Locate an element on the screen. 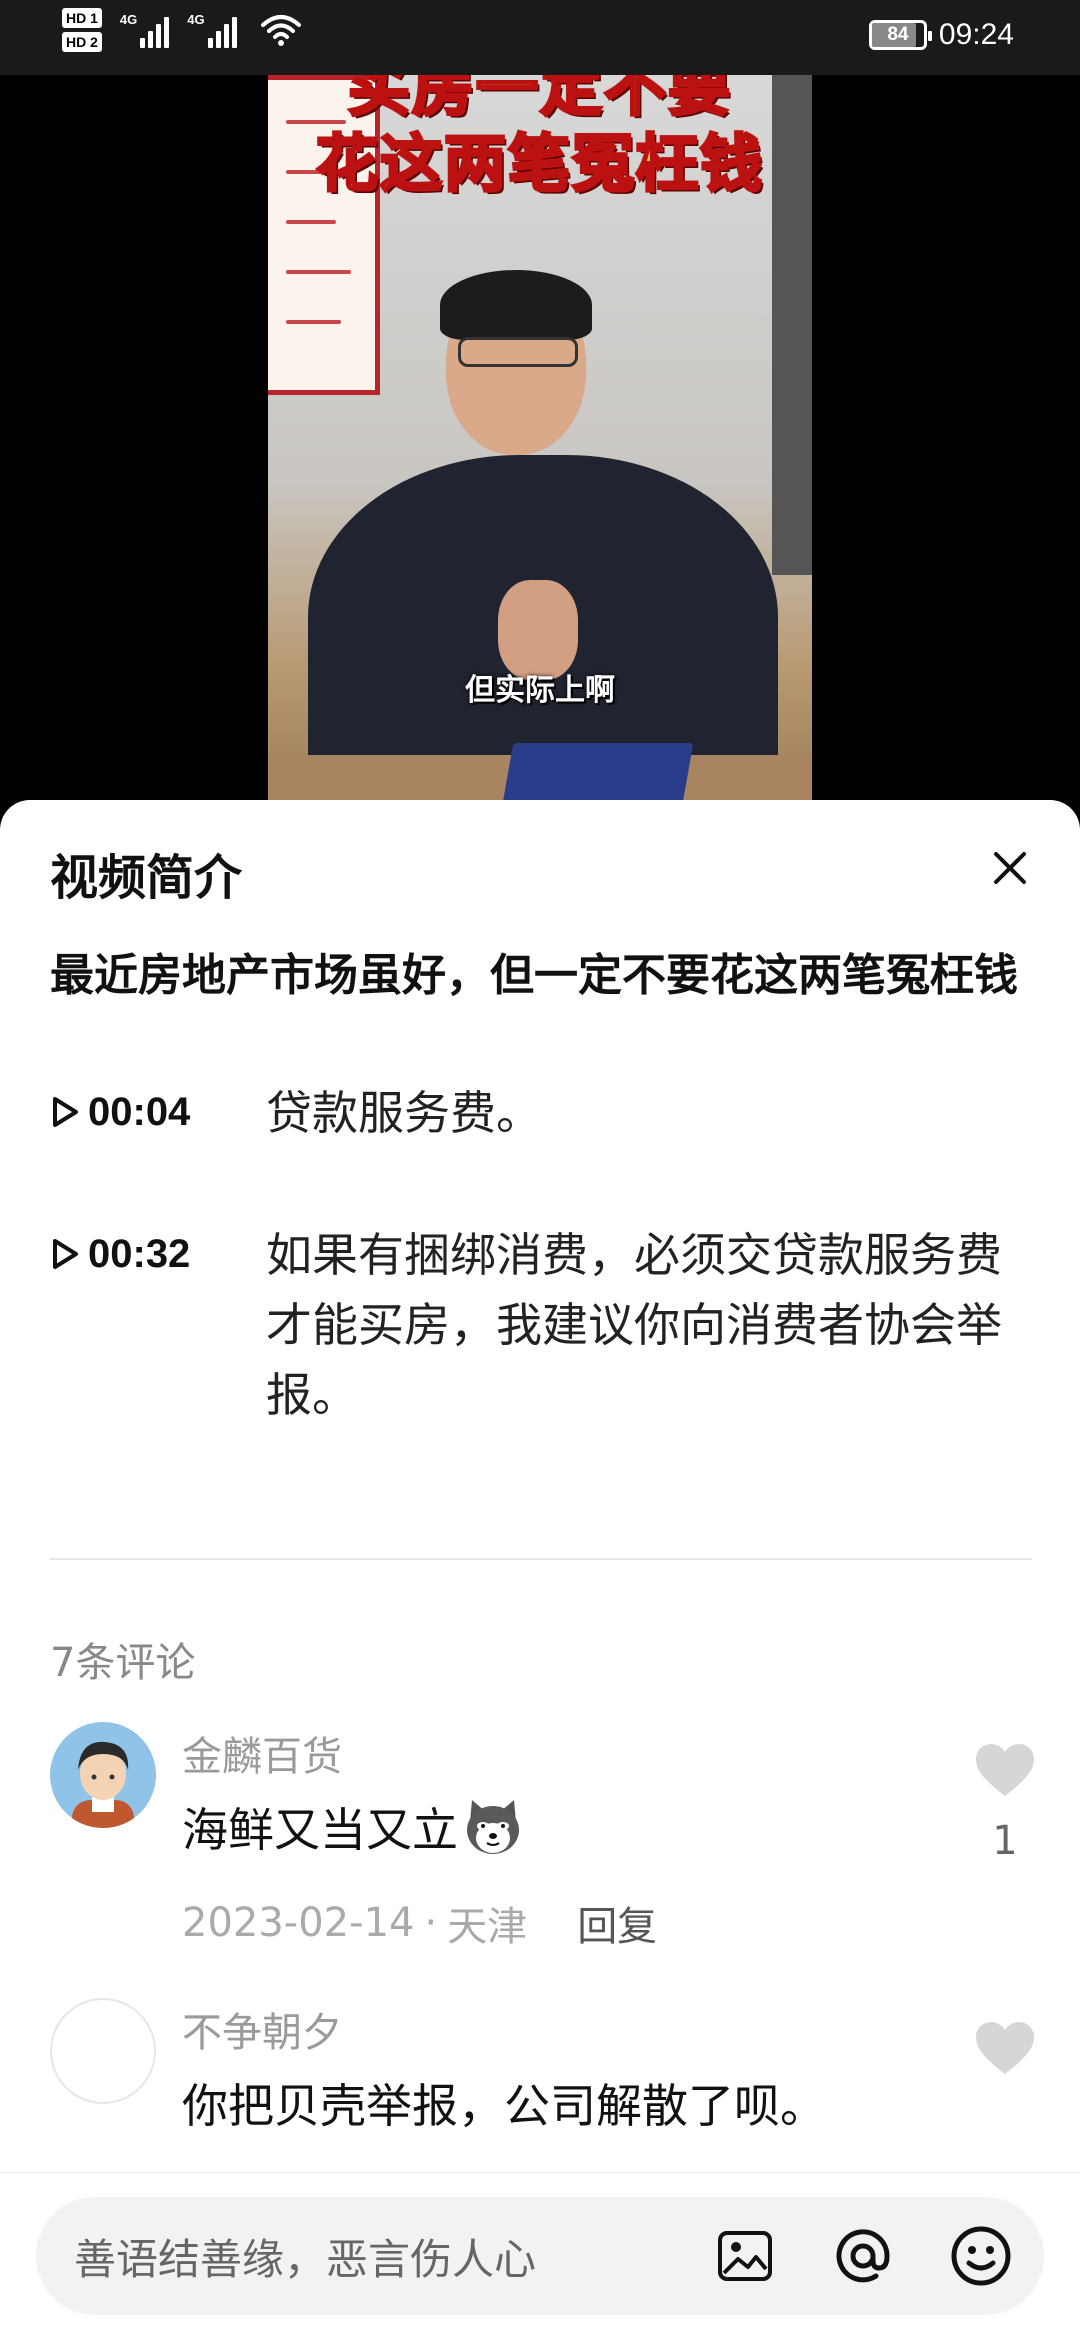 This screenshot has height=2340, width=1080. at-icon is located at coordinates (863, 2256).